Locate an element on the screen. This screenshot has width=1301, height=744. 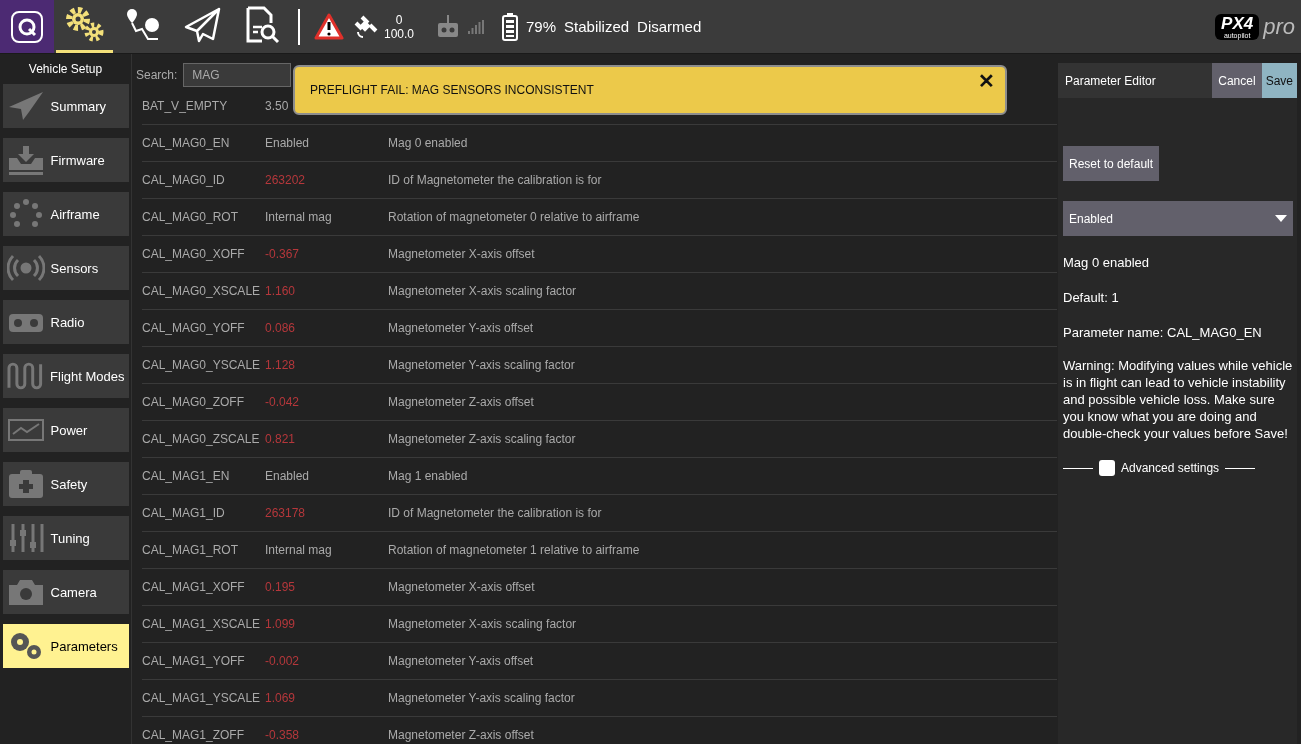
sidebar-item: Radio is located at coordinates (65, 322).